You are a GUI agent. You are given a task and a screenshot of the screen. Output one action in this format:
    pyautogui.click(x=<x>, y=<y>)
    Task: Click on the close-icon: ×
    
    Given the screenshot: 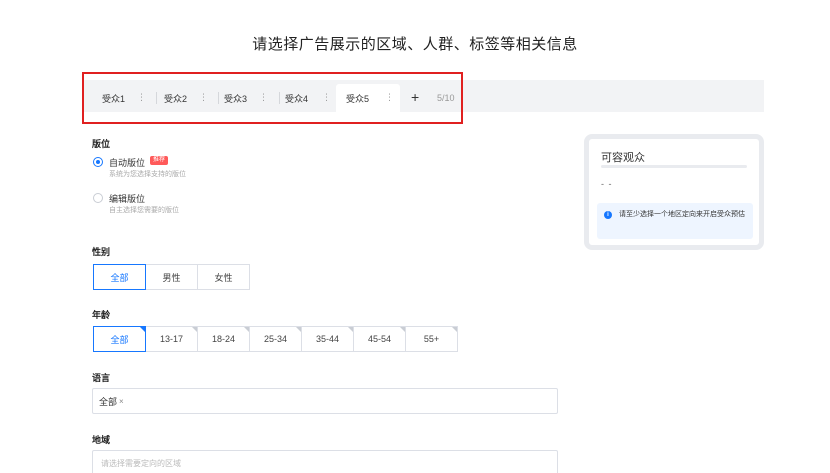 What is the action you would take?
    pyautogui.click(x=121, y=401)
    